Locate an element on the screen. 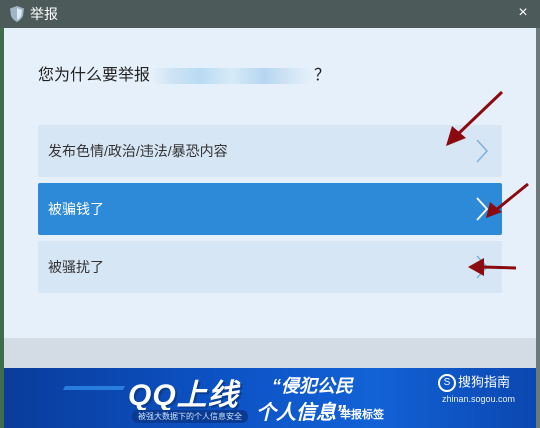  shield-icon is located at coordinates (17, 14).